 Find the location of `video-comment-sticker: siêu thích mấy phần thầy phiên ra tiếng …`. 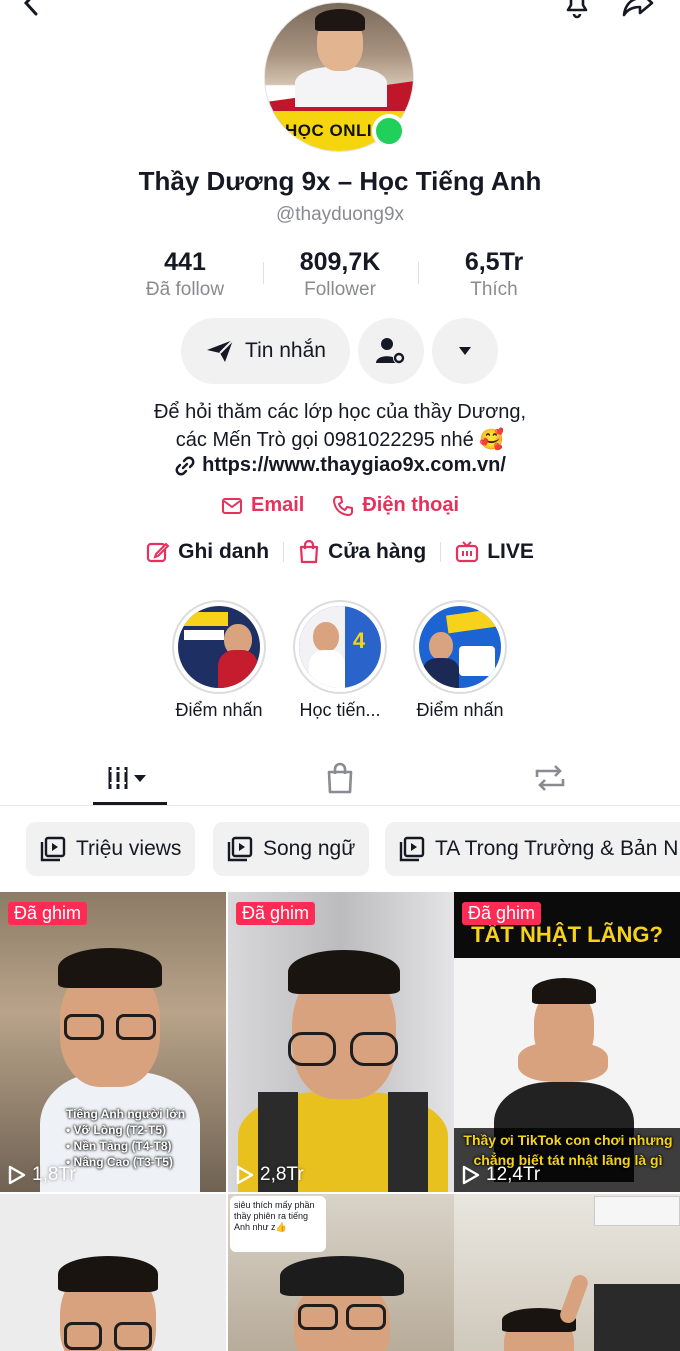

video-comment-sticker: siêu thích mấy phần thầy phiên ra tiếng … is located at coordinates (274, 1216).